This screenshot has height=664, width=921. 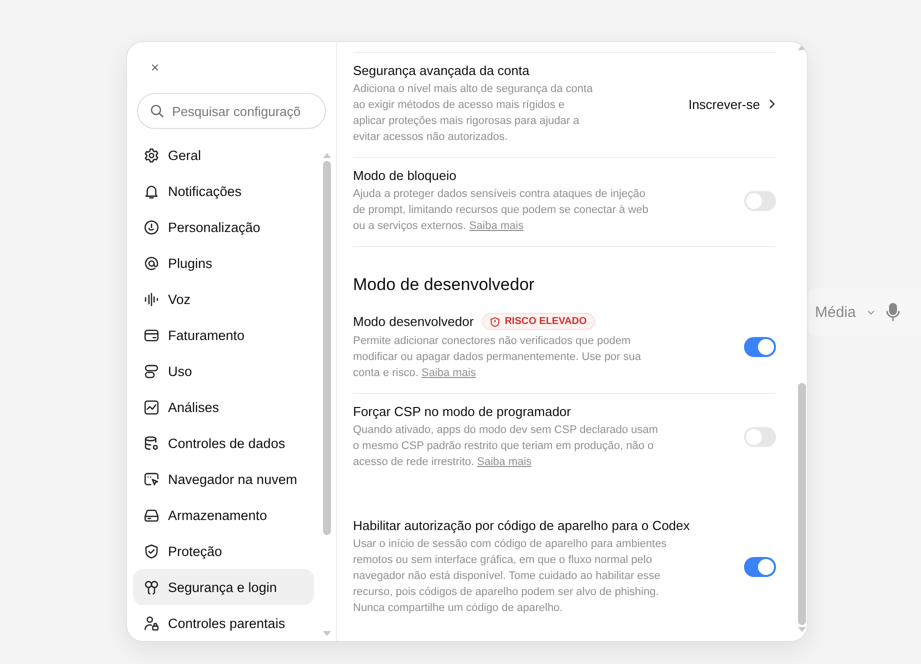 I want to click on sidebar-item: Armazenamento, so click(x=223, y=515).